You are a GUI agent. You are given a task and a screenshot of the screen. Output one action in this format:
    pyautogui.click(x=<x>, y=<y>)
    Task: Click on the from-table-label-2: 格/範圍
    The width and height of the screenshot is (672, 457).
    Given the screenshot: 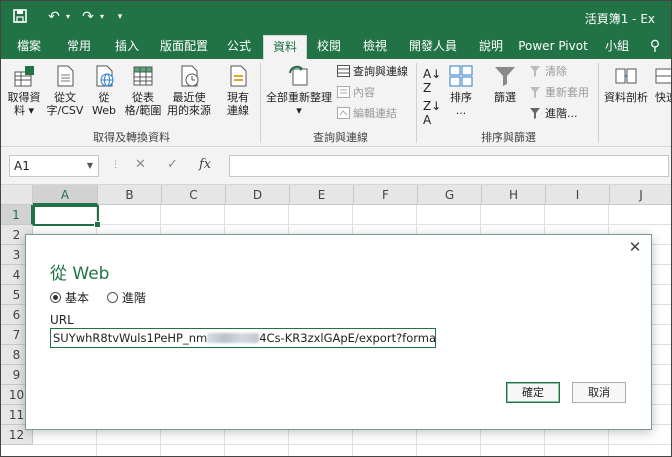 What is the action you would take?
    pyautogui.click(x=143, y=110)
    